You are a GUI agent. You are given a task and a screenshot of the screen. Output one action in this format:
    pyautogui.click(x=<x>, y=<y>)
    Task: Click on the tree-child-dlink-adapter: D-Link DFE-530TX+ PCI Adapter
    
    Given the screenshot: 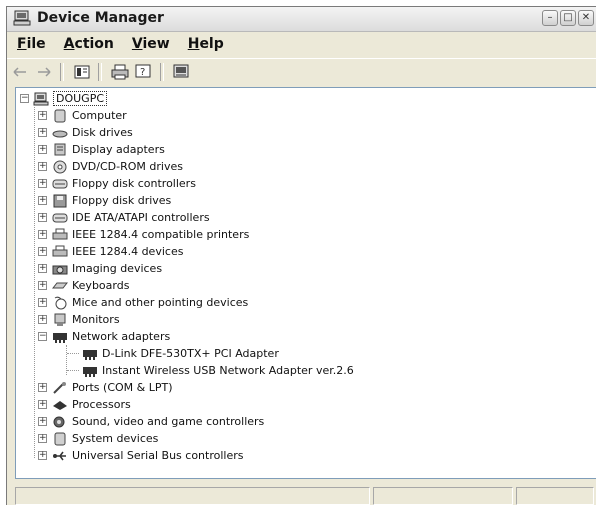 What is the action you would take?
    pyautogui.click(x=180, y=353)
    